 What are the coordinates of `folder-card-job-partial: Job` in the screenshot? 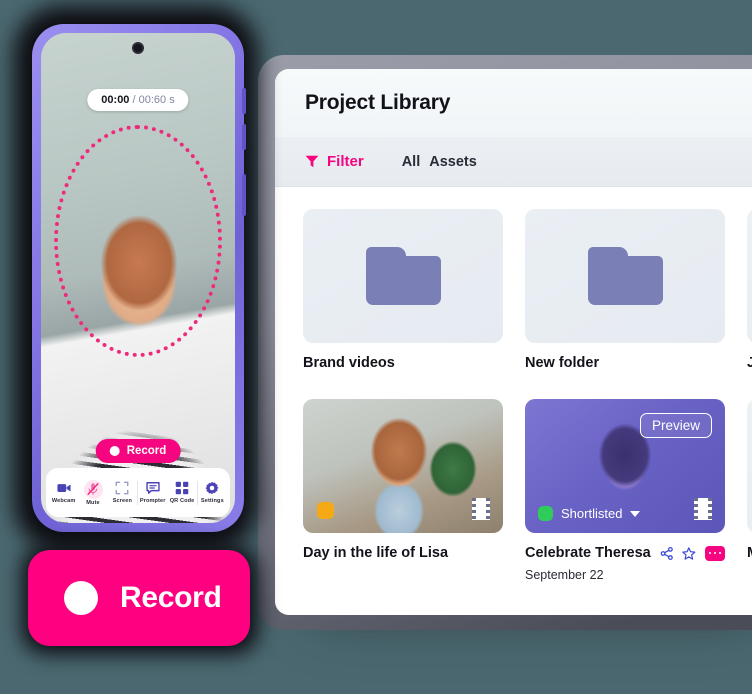 It's located at (749, 290).